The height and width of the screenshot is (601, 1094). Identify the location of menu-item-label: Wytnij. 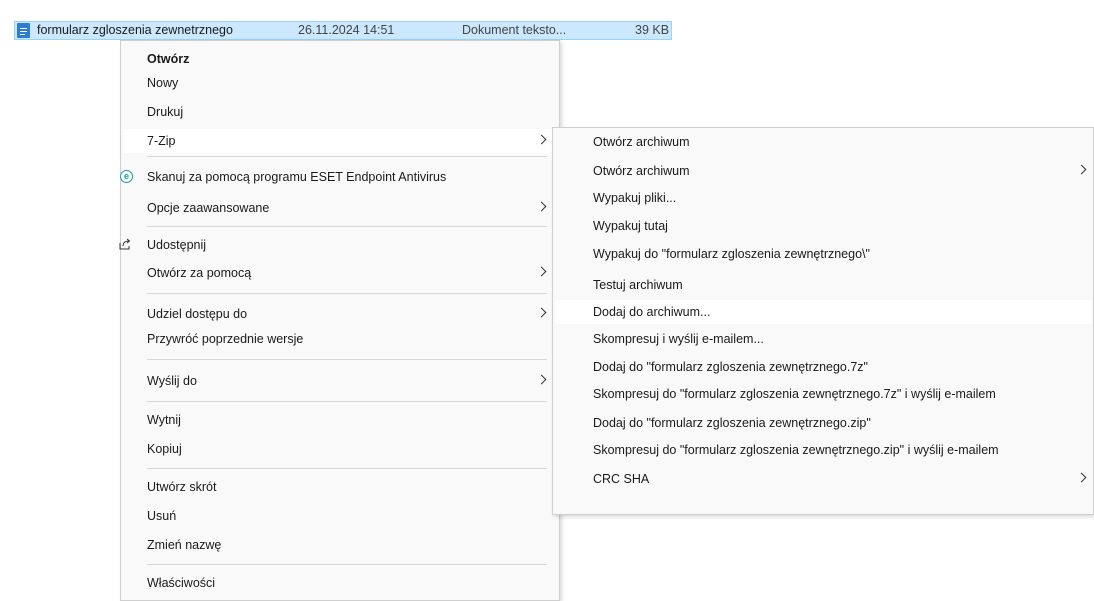
(164, 420).